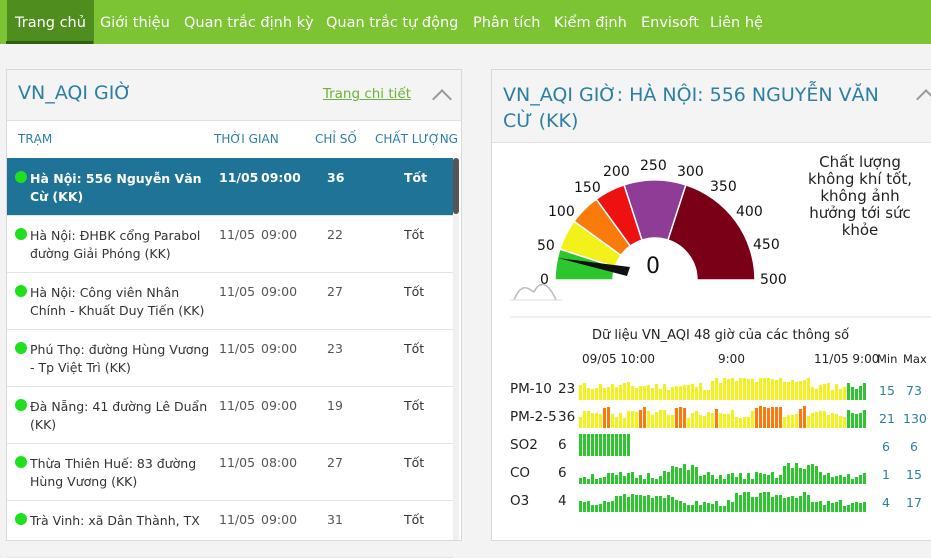 This screenshot has width=931, height=558. I want to click on gauge-tick-0: 0, so click(544, 280).